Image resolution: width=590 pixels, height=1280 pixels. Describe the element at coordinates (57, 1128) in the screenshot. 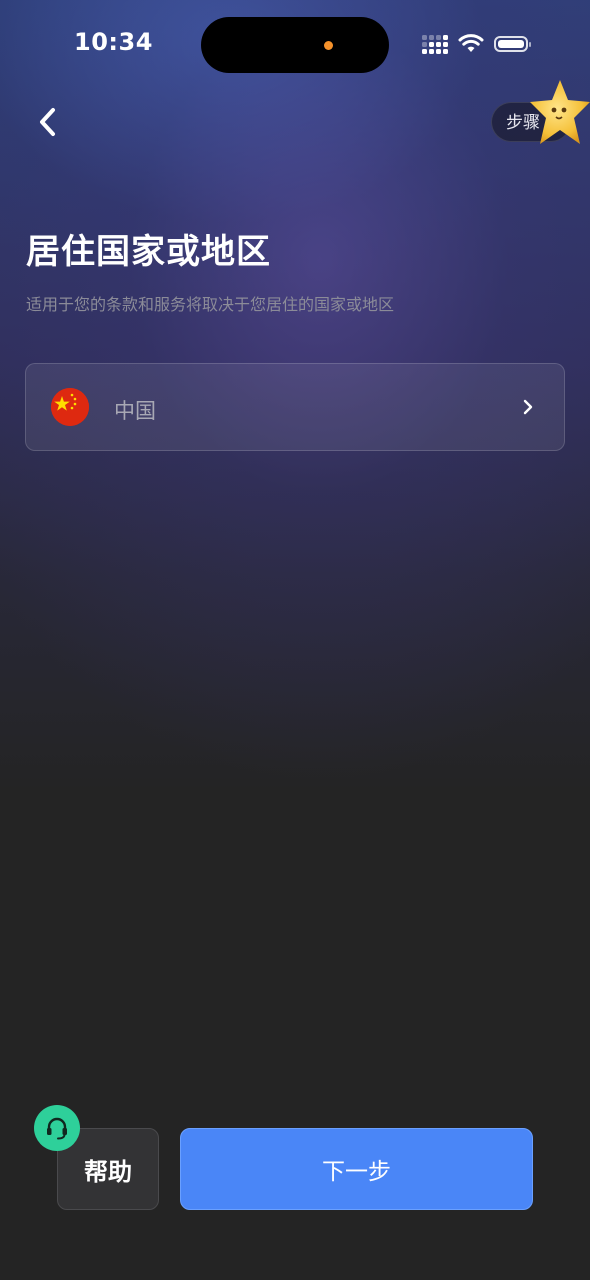

I see `headset-icon` at that location.